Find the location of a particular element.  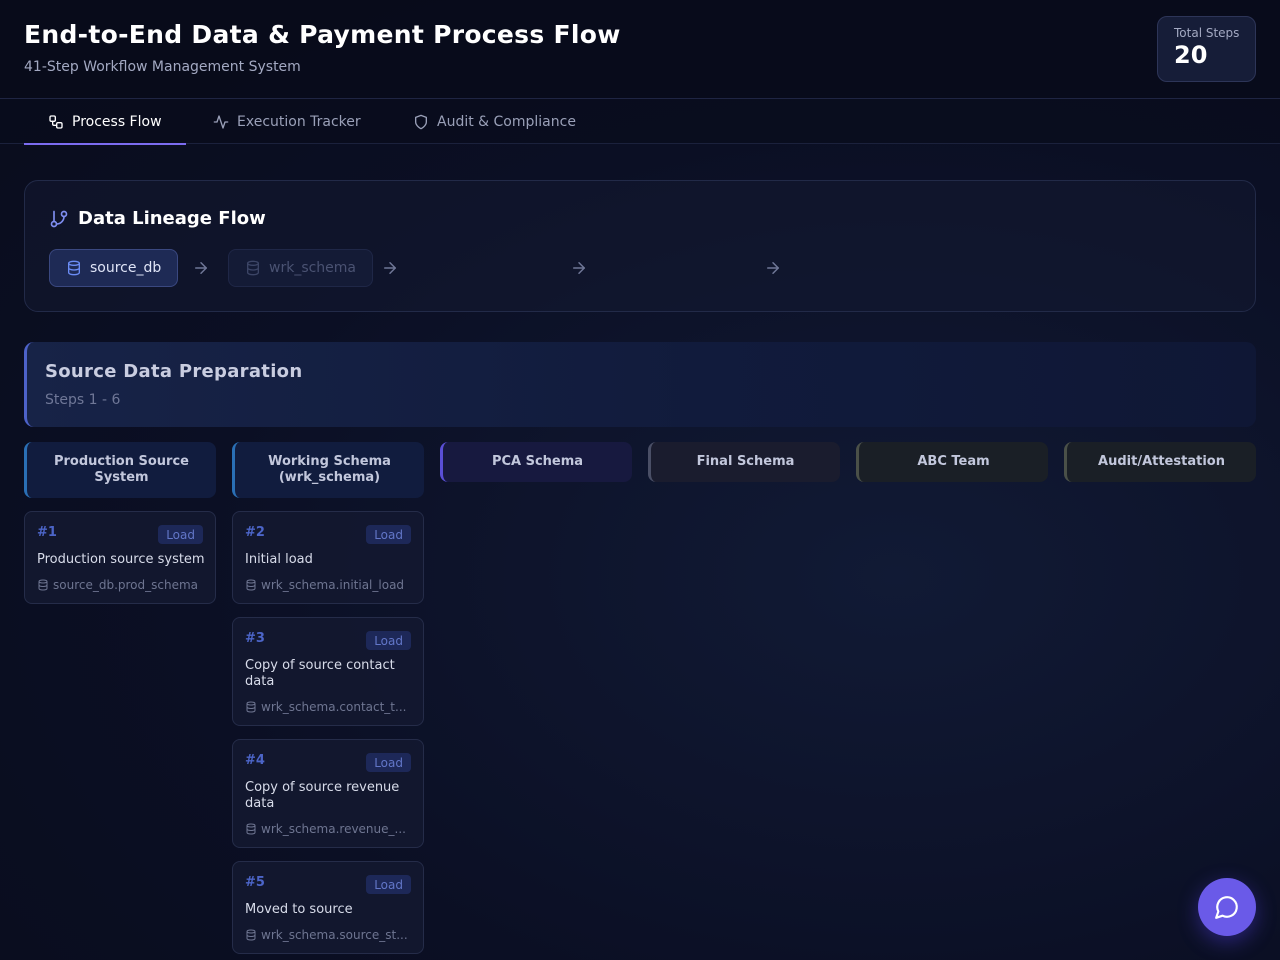

column-header-production-source: Production Source System is located at coordinates (120, 470).